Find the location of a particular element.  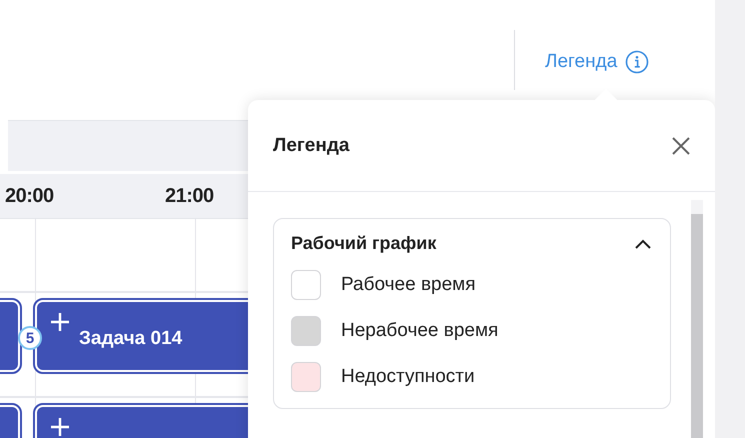

popover-title: Легенда is located at coordinates (311, 145).